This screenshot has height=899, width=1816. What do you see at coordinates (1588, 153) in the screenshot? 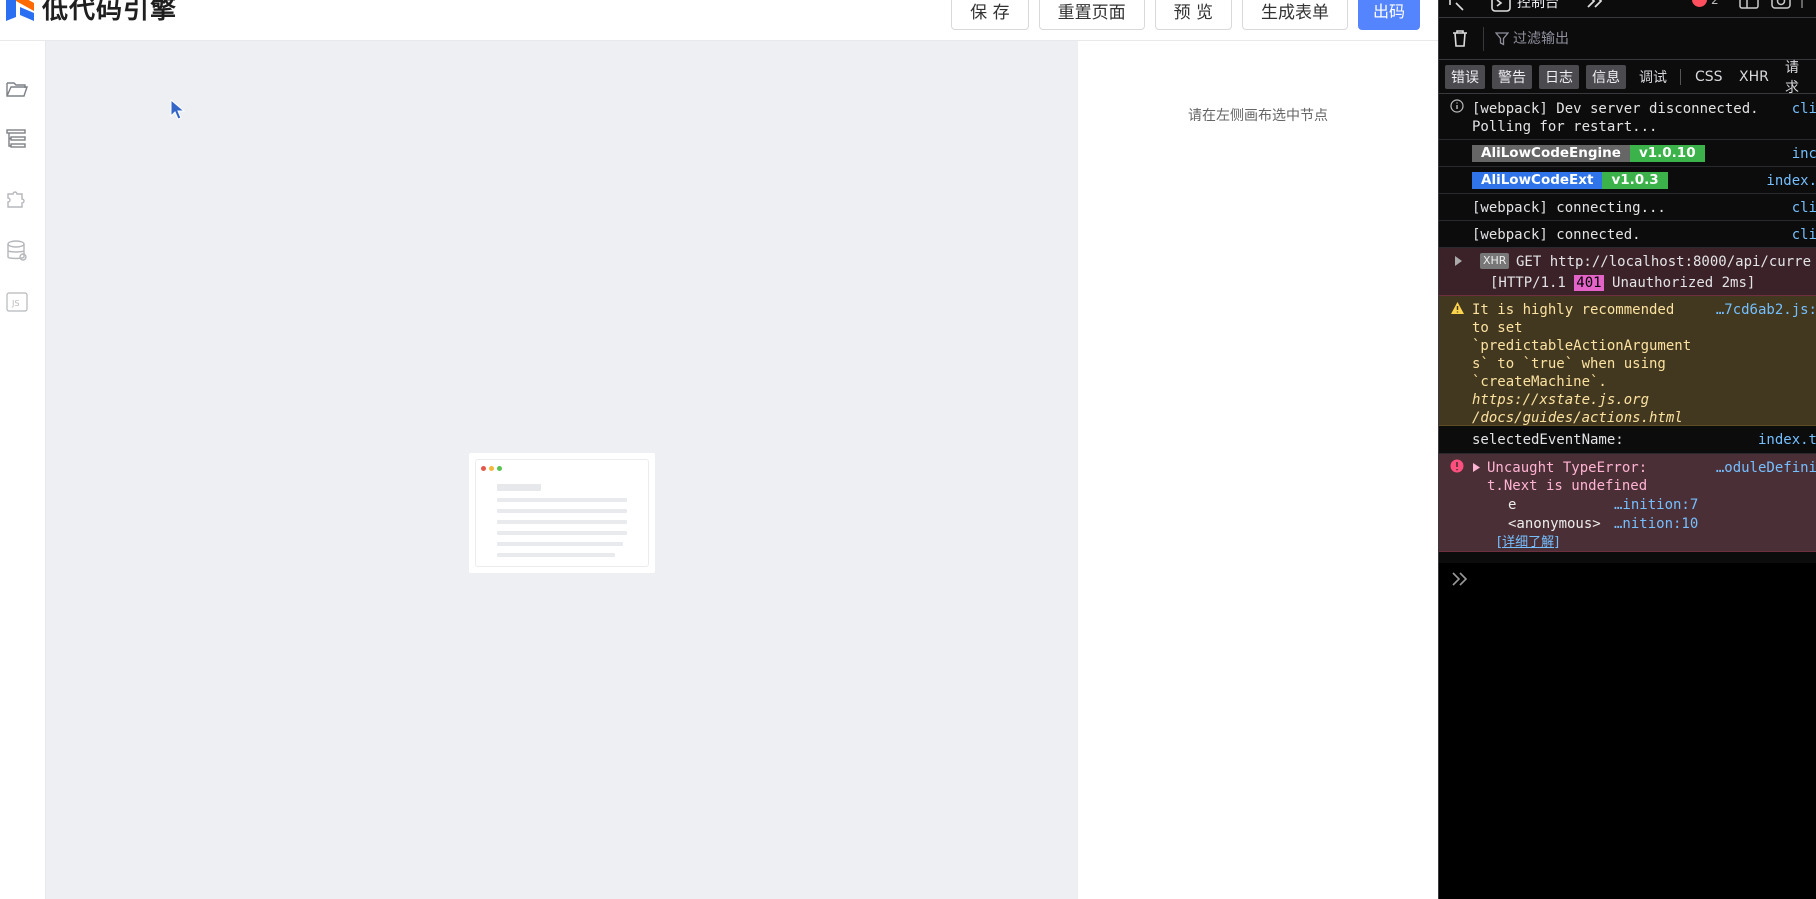
I see `engine-version-badge: AliLowCodeEngine v1.0.10` at bounding box center [1588, 153].